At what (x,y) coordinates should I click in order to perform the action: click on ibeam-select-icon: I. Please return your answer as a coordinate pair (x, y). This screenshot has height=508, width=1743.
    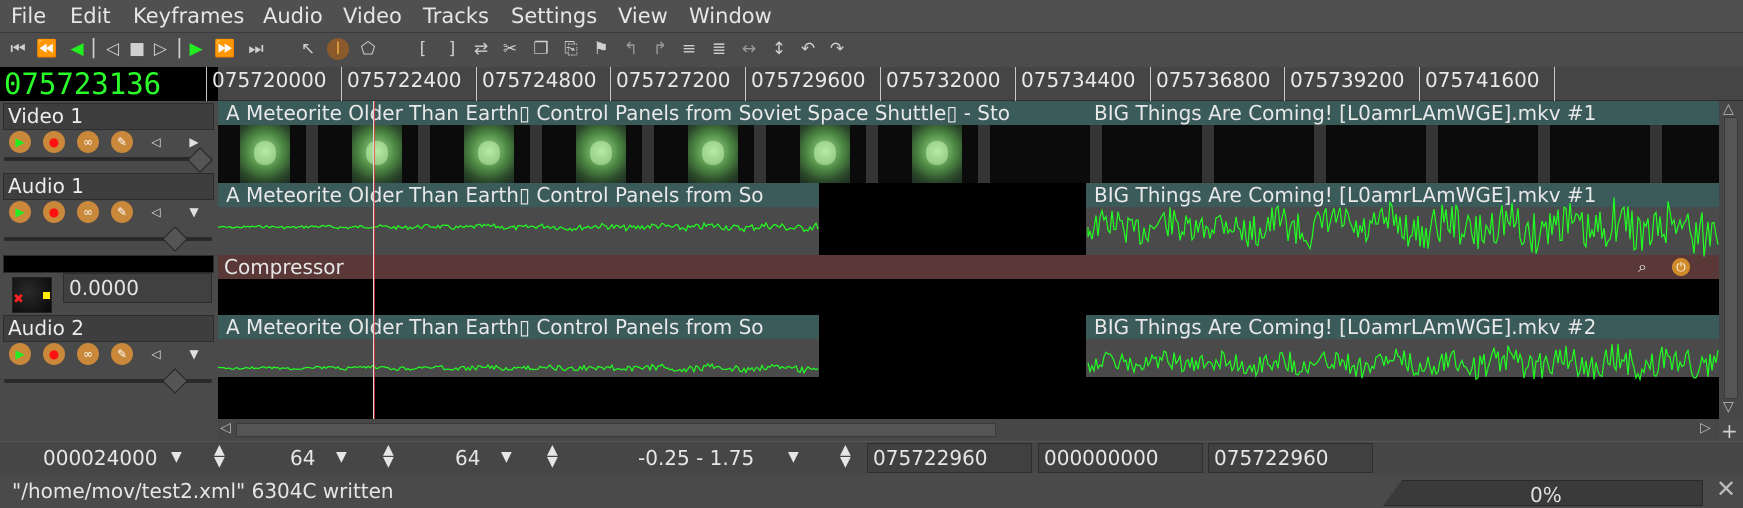
    Looking at the image, I should click on (338, 49).